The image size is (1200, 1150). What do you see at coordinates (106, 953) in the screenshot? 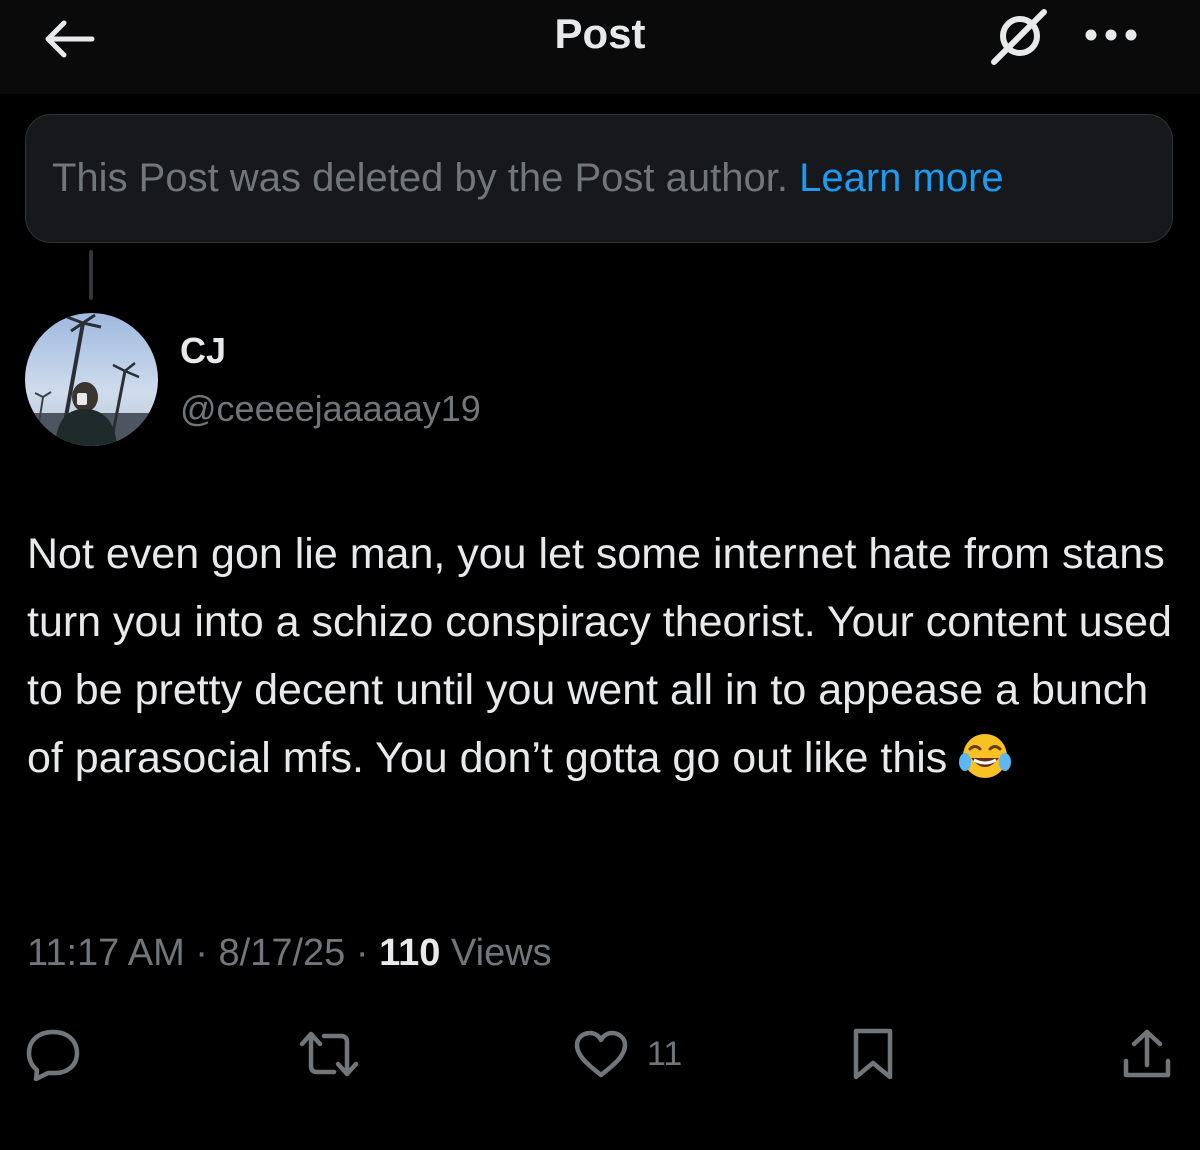
I see `post-time: 11:17 AM` at bounding box center [106, 953].